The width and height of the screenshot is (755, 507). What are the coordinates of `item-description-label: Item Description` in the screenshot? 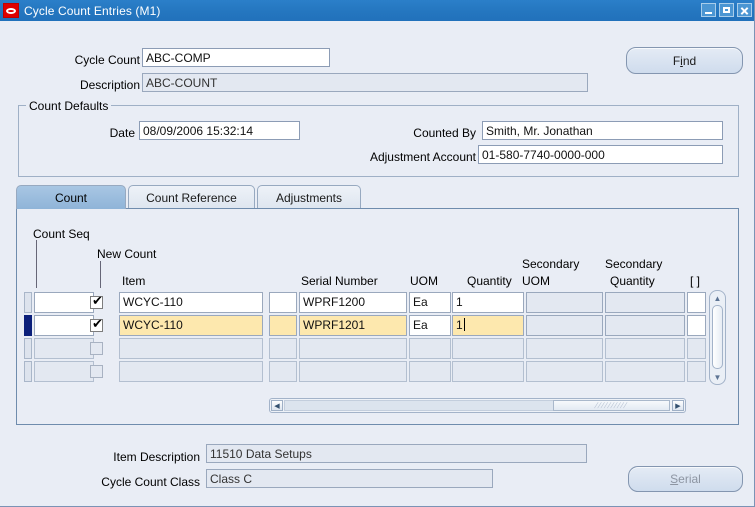 It's located at (156, 457).